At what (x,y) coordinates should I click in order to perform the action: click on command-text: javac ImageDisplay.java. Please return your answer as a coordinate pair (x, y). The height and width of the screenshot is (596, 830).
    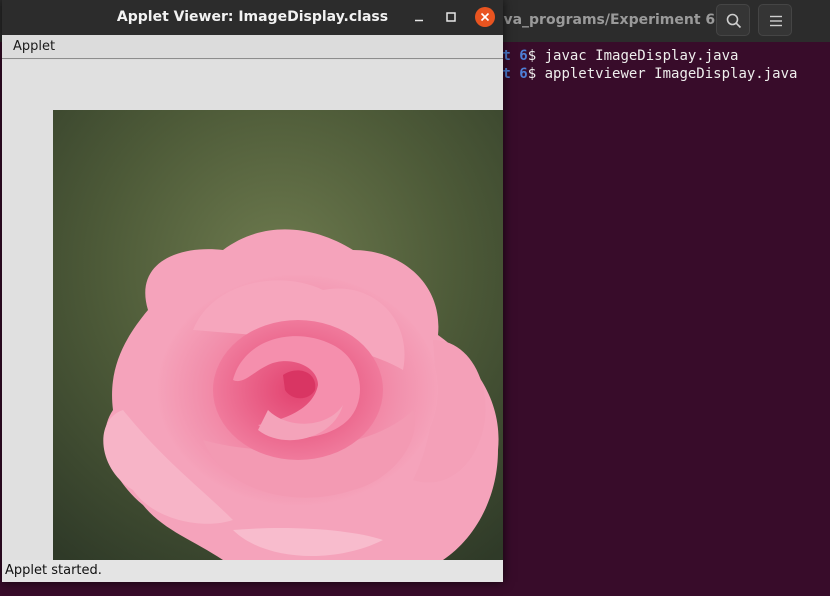
    Looking at the image, I should click on (637, 56).